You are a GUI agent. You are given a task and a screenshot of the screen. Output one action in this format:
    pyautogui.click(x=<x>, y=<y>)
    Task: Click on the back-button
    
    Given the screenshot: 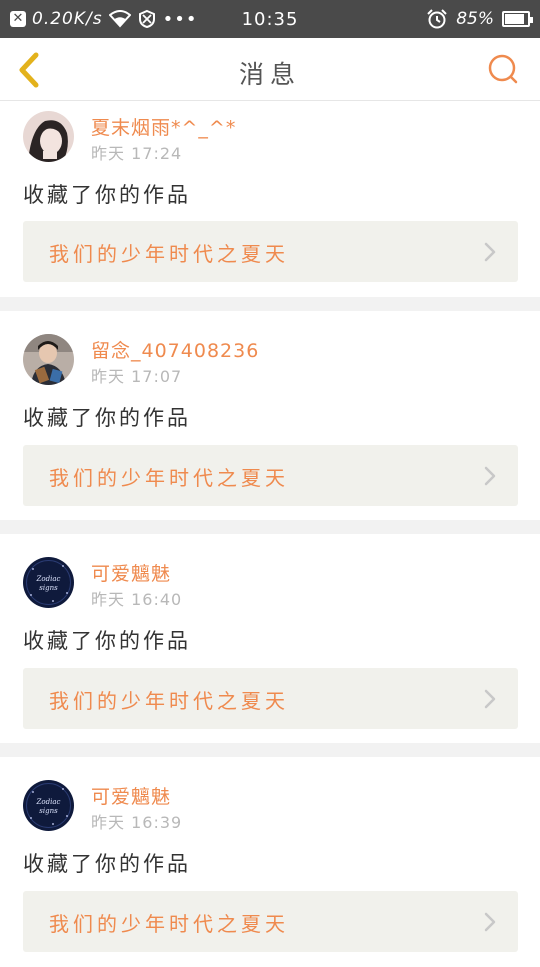 What is the action you would take?
    pyautogui.click(x=30, y=70)
    